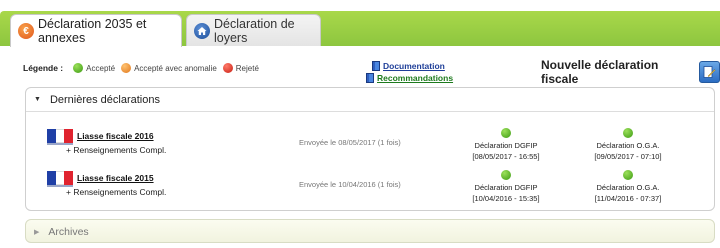 This screenshot has width=720, height=248. I want to click on green-status-icon, so click(78, 68).